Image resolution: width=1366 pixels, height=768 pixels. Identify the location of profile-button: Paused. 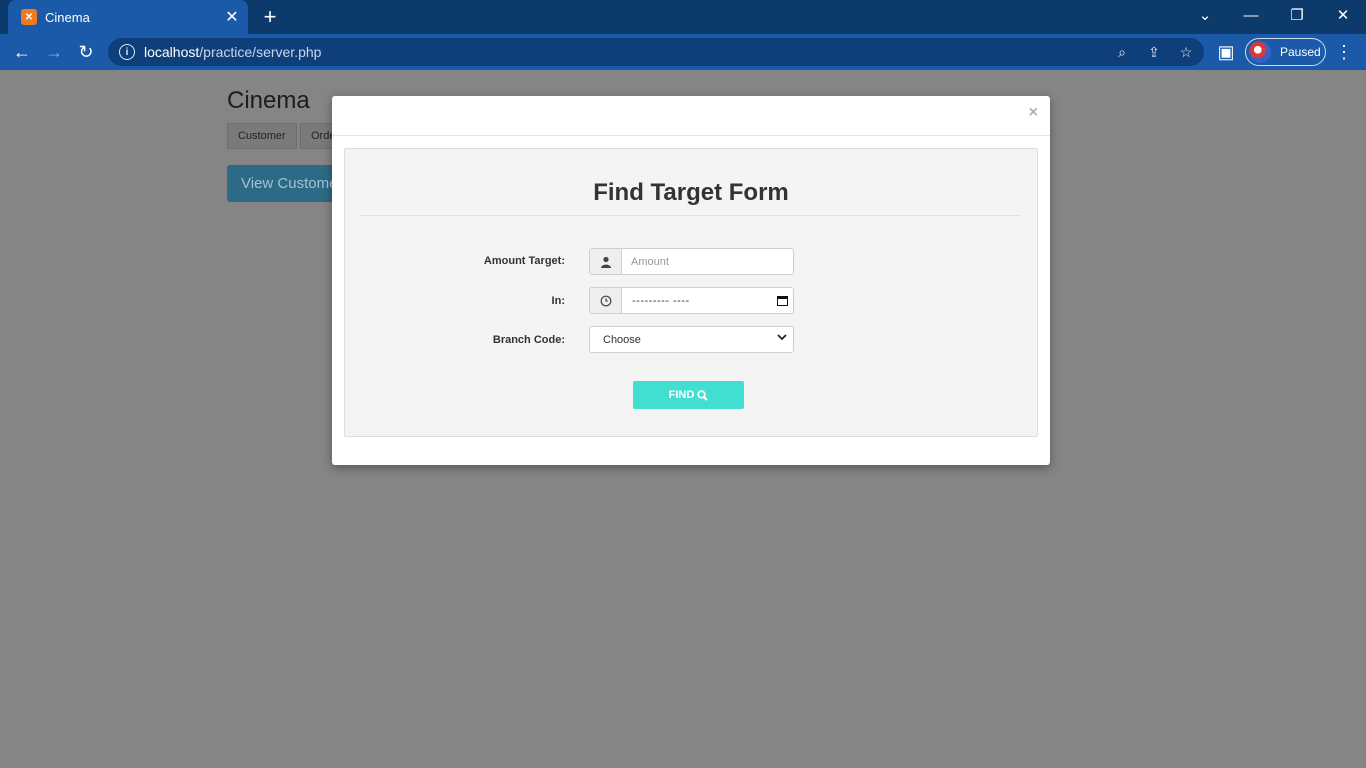
(1285, 52).